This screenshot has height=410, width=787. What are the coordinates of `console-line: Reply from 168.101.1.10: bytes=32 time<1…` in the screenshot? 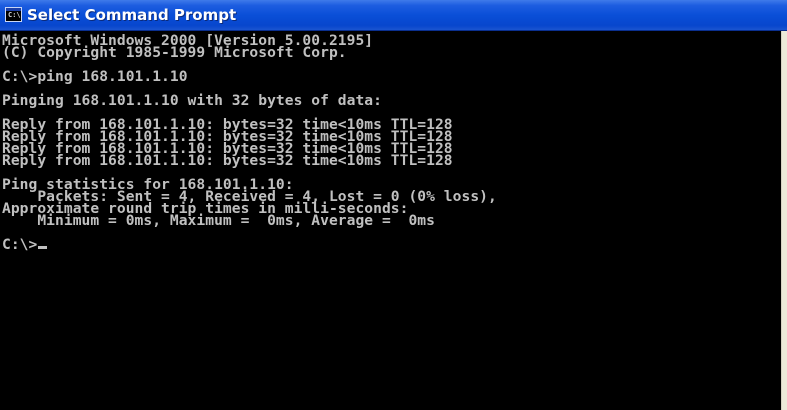 It's located at (249, 160).